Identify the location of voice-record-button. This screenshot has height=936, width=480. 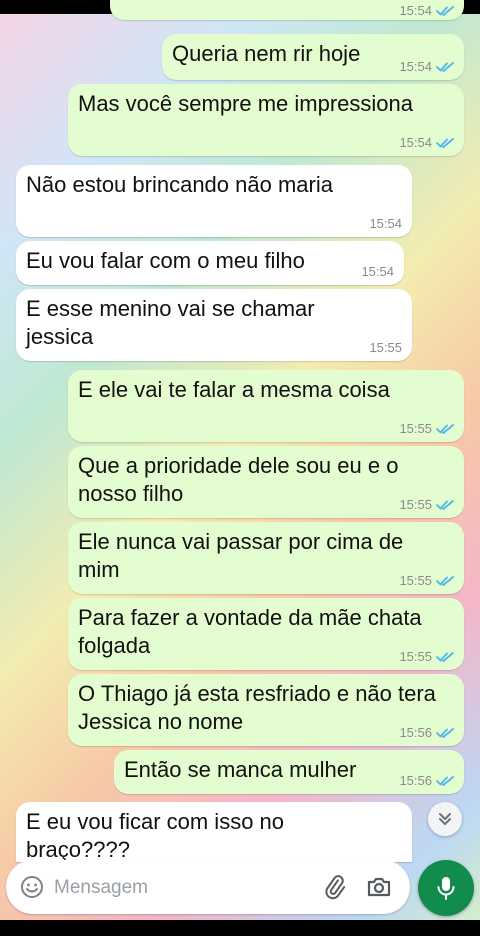
(446, 888).